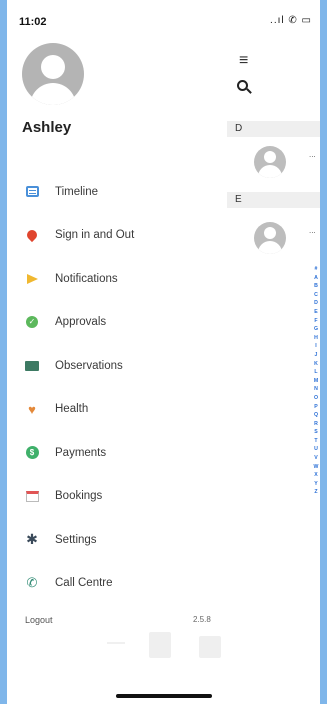 Image resolution: width=327 pixels, height=704 pixels. What do you see at coordinates (32, 496) in the screenshot?
I see `calendar-icon` at bounding box center [32, 496].